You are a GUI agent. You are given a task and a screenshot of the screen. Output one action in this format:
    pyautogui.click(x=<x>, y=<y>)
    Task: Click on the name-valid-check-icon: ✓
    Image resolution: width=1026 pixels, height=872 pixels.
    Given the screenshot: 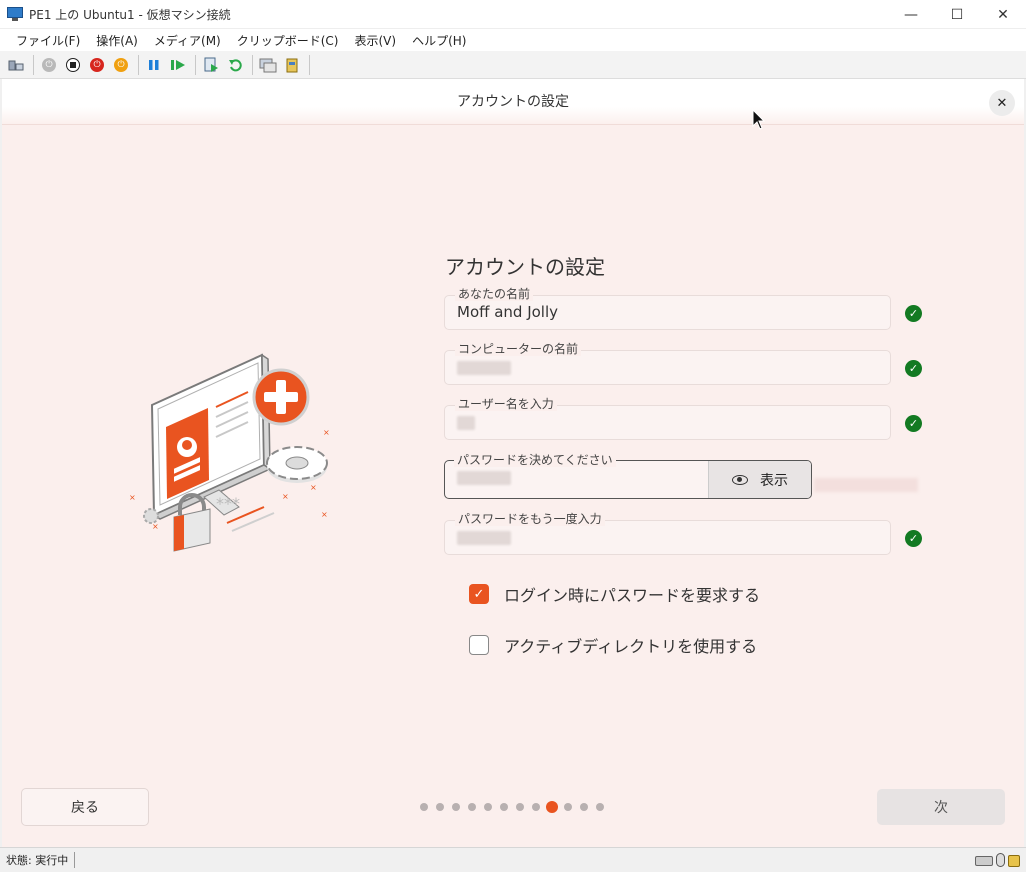 What is the action you would take?
    pyautogui.click(x=913, y=313)
    